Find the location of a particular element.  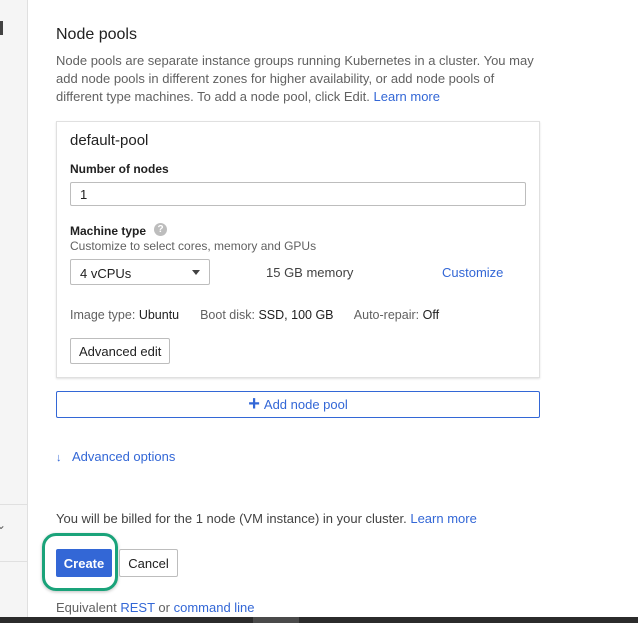

number-of-nodes-input is located at coordinates (298, 194).